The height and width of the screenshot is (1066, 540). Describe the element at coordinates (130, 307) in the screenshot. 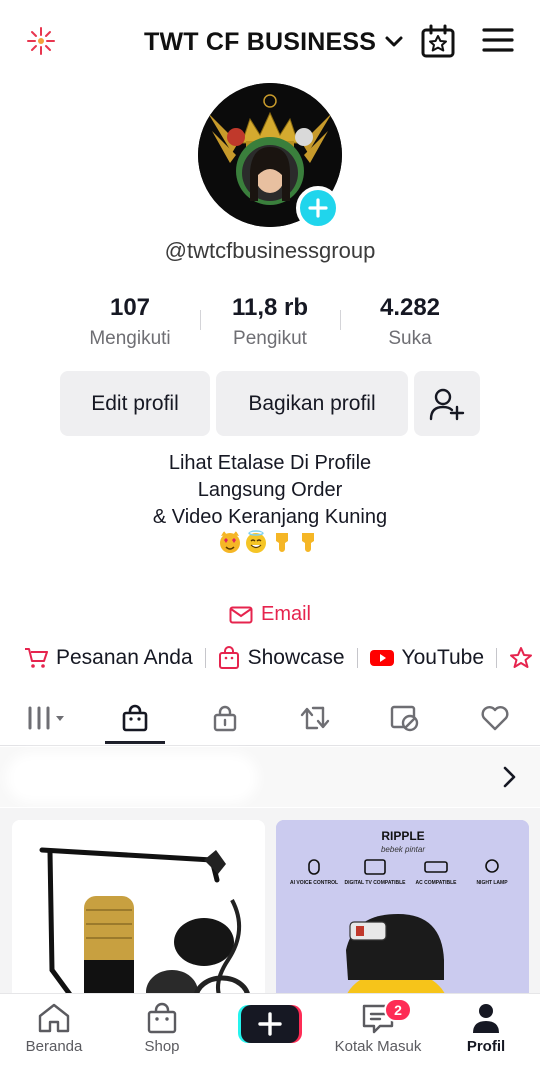

I see `stat-value: 107` at that location.